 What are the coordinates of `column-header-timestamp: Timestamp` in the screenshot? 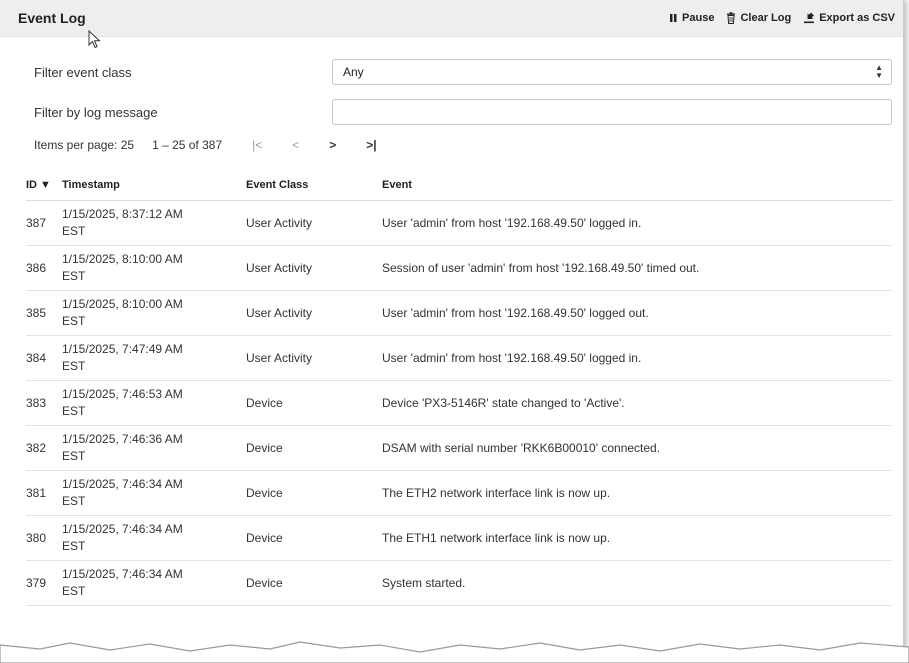 It's located at (154, 185).